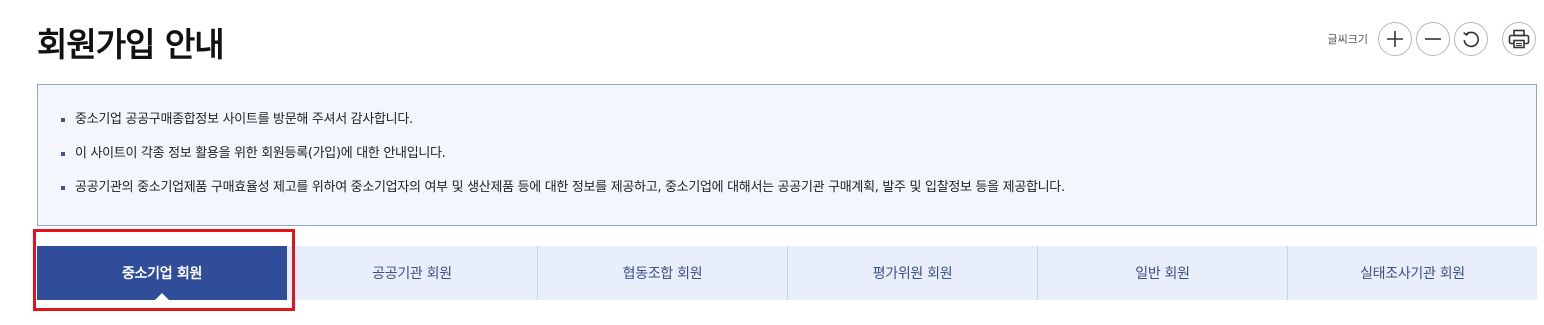 The height and width of the screenshot is (325, 1544). What do you see at coordinates (662, 273) in the screenshot?
I see `tab-cooperative-member: 협동조합 회원` at bounding box center [662, 273].